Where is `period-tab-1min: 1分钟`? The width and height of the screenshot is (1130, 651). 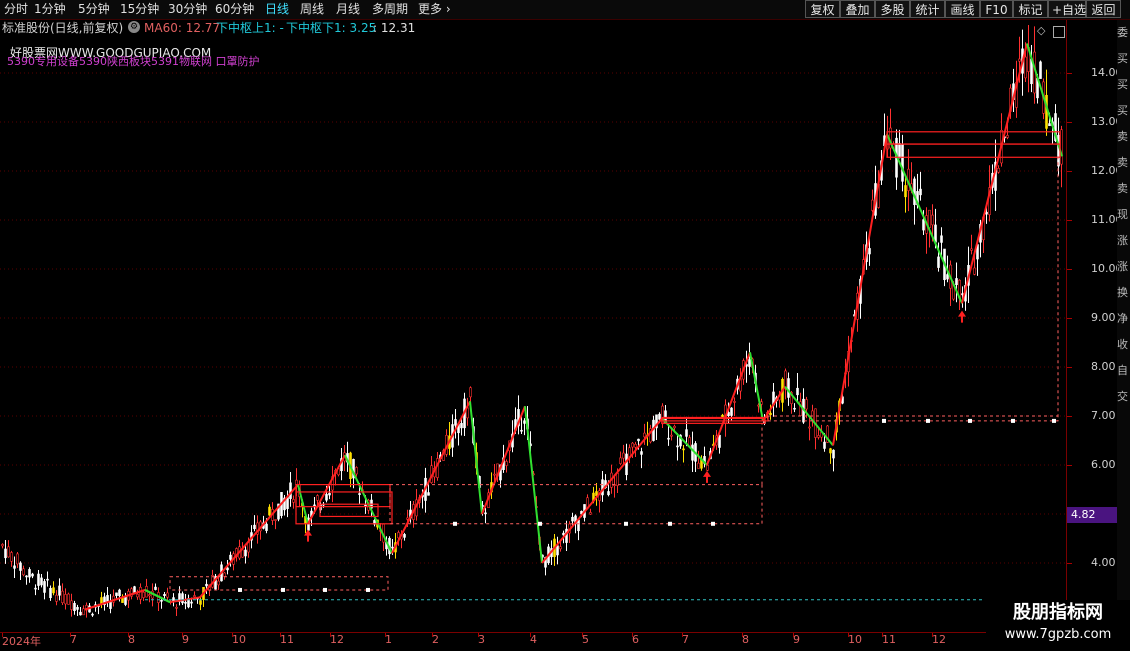 period-tab-1min: 1分钟 is located at coordinates (50, 9).